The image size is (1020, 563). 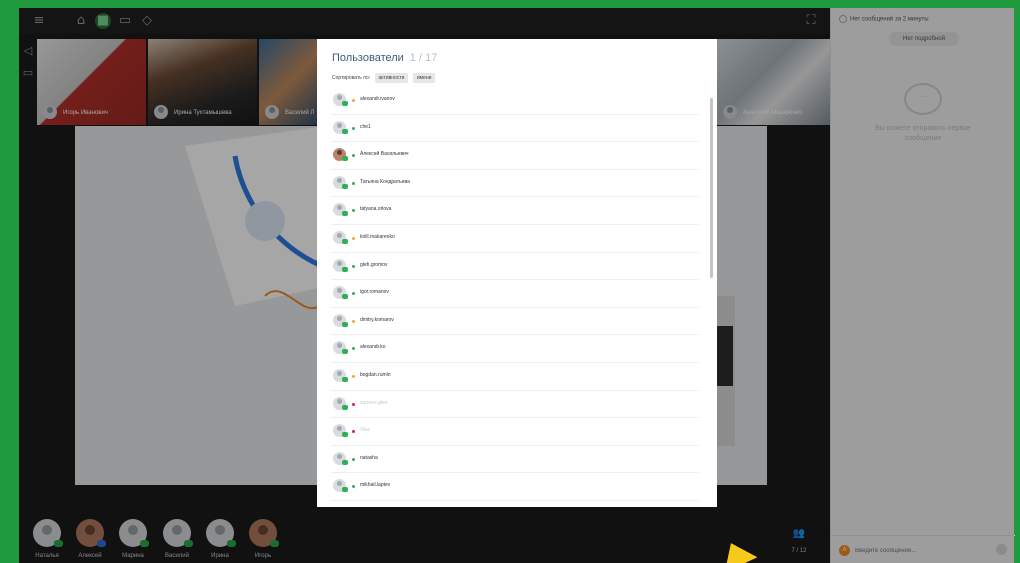 What do you see at coordinates (515, 211) in the screenshot?
I see `list-item: tatyana.orlova` at bounding box center [515, 211].